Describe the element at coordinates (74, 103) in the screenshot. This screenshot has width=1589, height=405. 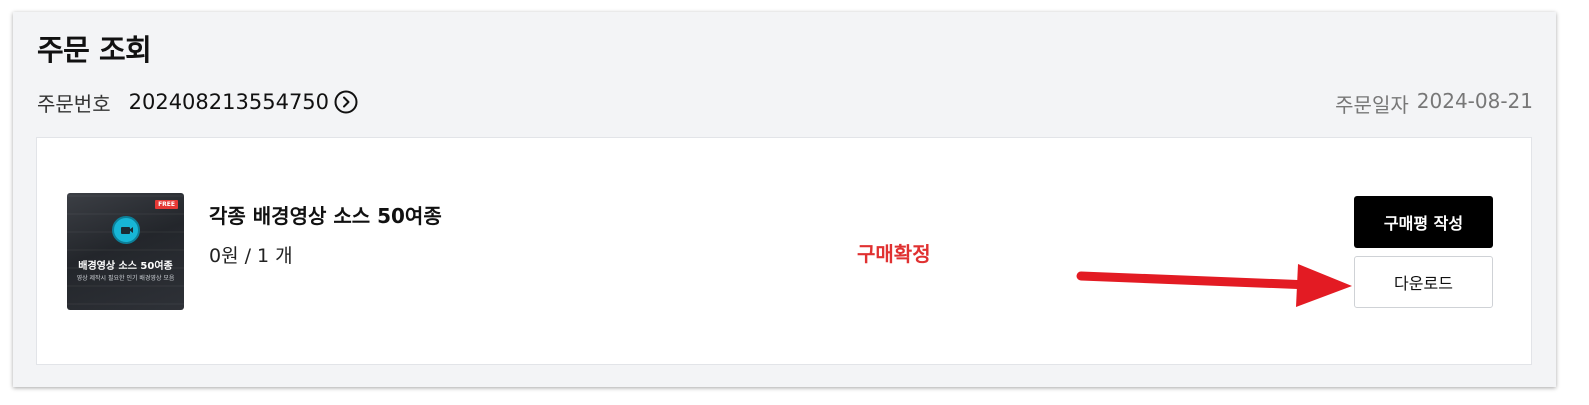
I see `order-number-label: 주문번호` at that location.